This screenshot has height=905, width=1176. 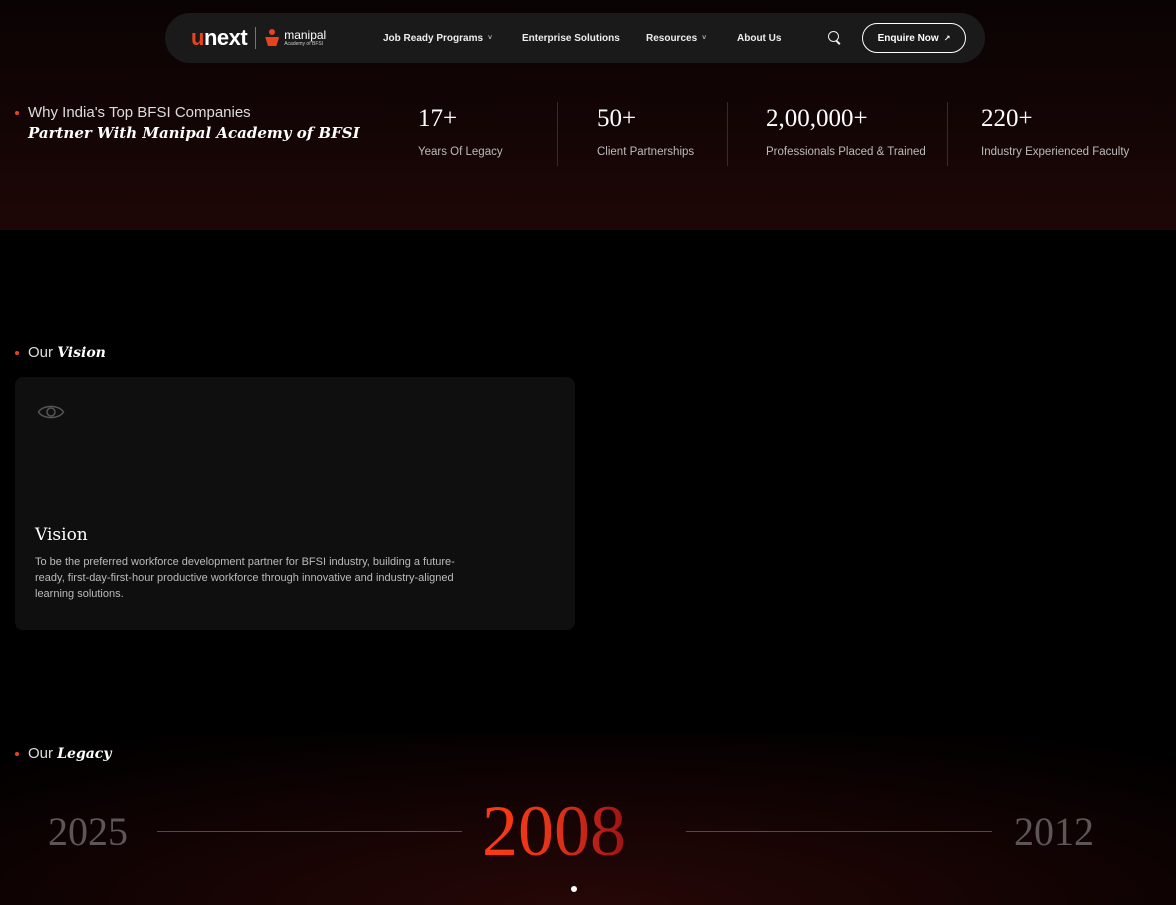 What do you see at coordinates (139, 112) in the screenshot?
I see `why-heading-line1: Why India's Top BFSI Companies` at bounding box center [139, 112].